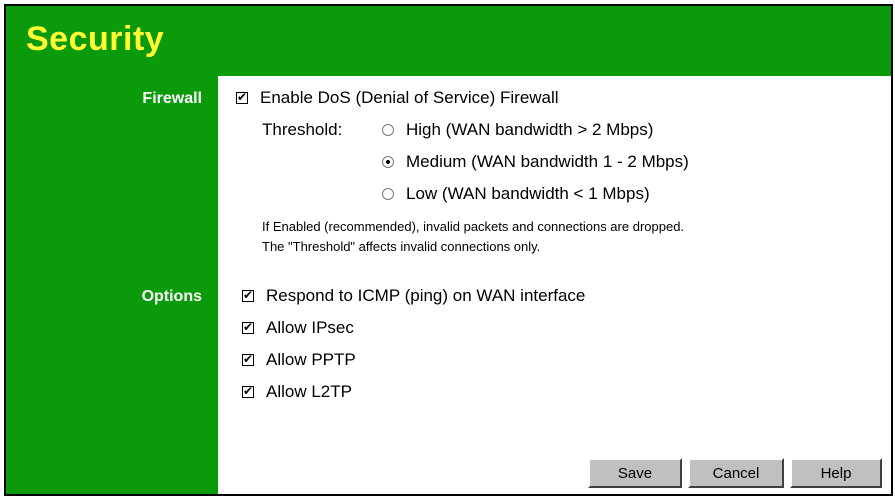  What do you see at coordinates (635, 473) in the screenshot?
I see `save-button: Save` at bounding box center [635, 473].